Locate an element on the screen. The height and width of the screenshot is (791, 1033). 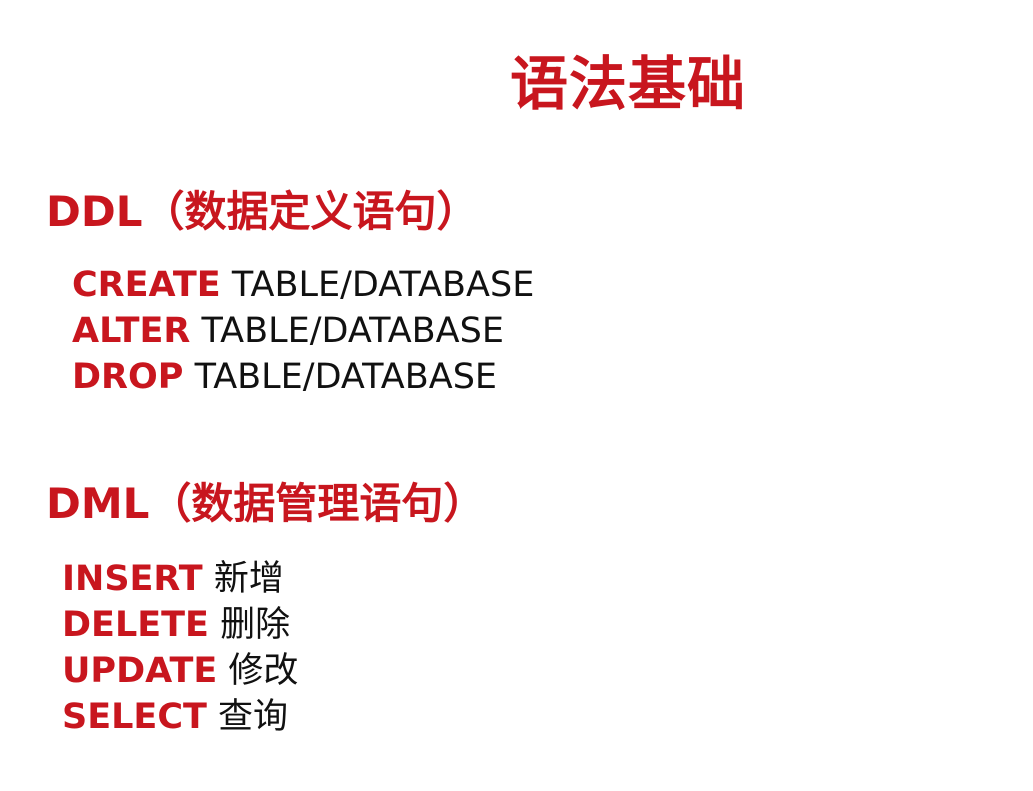
dml-list: INSERT 新增 DELETE 删除 UPDATE 修改 SELECT 查询 is located at coordinates (180, 648).